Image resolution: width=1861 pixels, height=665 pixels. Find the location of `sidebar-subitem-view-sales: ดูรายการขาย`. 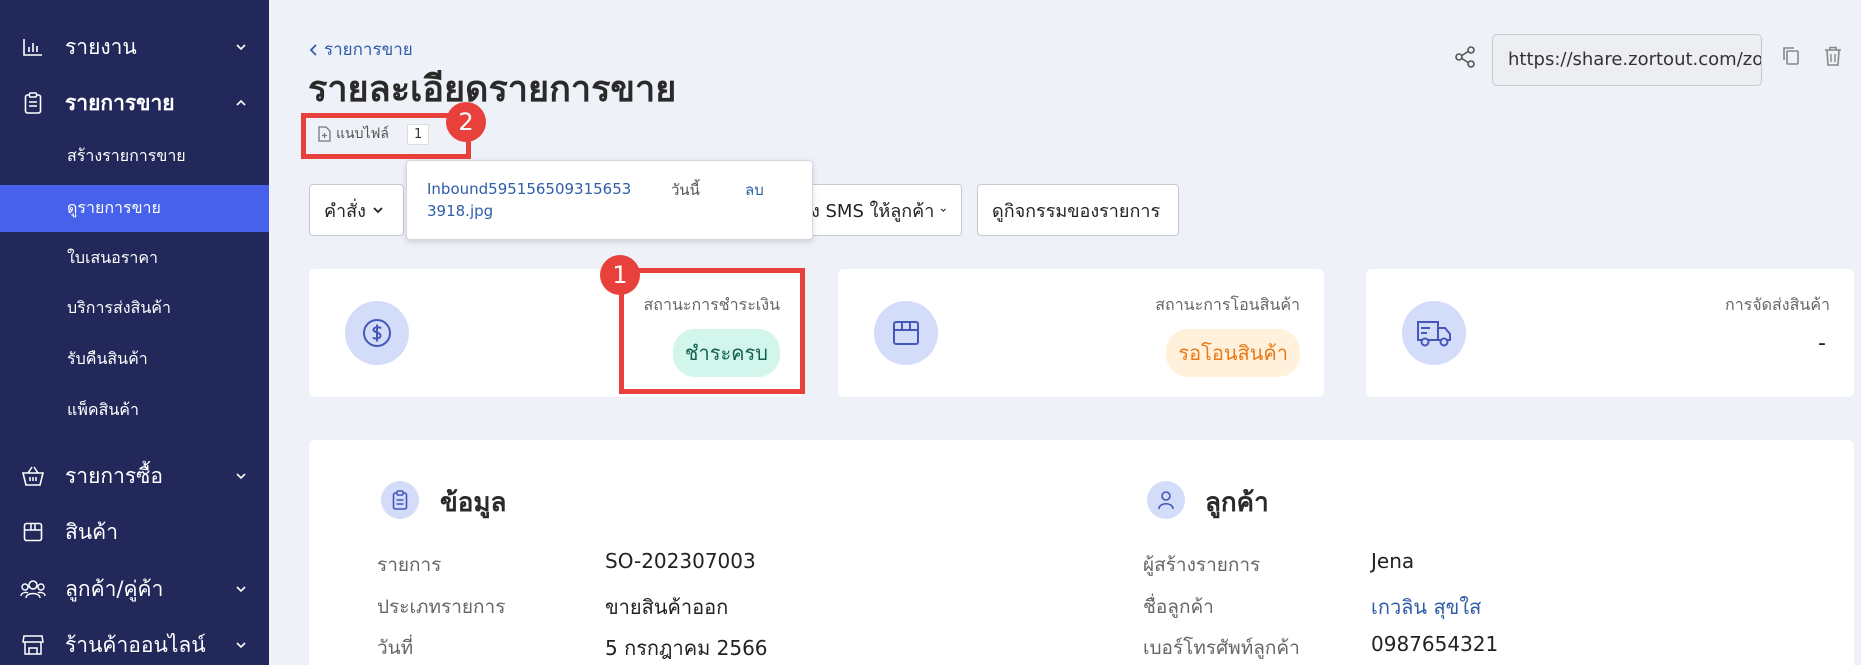

sidebar-subitem-view-sales: ดูรายการขาย is located at coordinates (134, 208).